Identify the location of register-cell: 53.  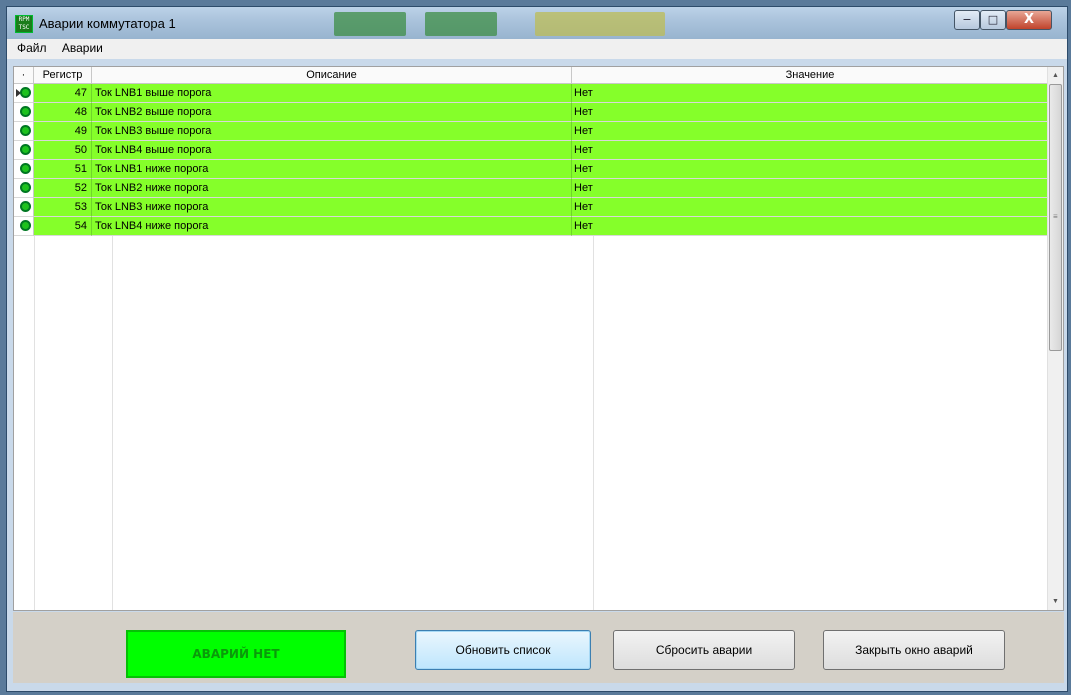
(63, 207).